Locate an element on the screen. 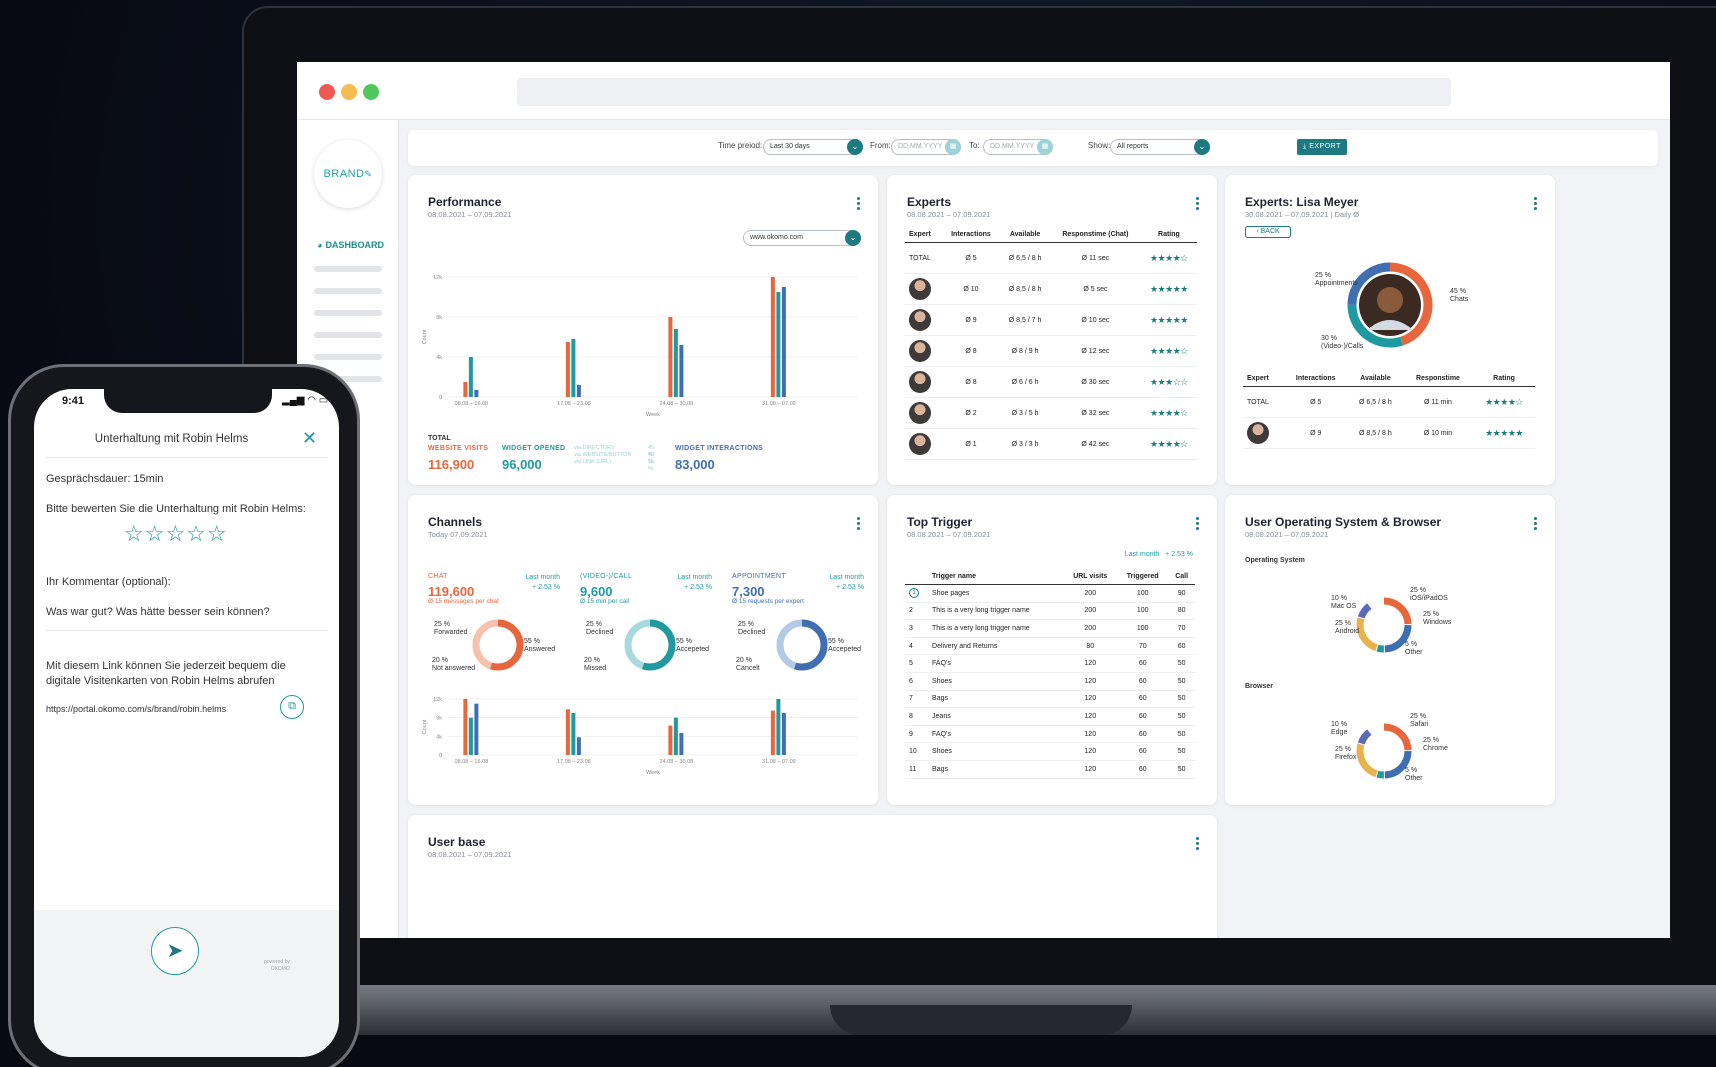 The height and width of the screenshot is (1067, 1716). show-select: All reports ⌄ is located at coordinates (1160, 147).